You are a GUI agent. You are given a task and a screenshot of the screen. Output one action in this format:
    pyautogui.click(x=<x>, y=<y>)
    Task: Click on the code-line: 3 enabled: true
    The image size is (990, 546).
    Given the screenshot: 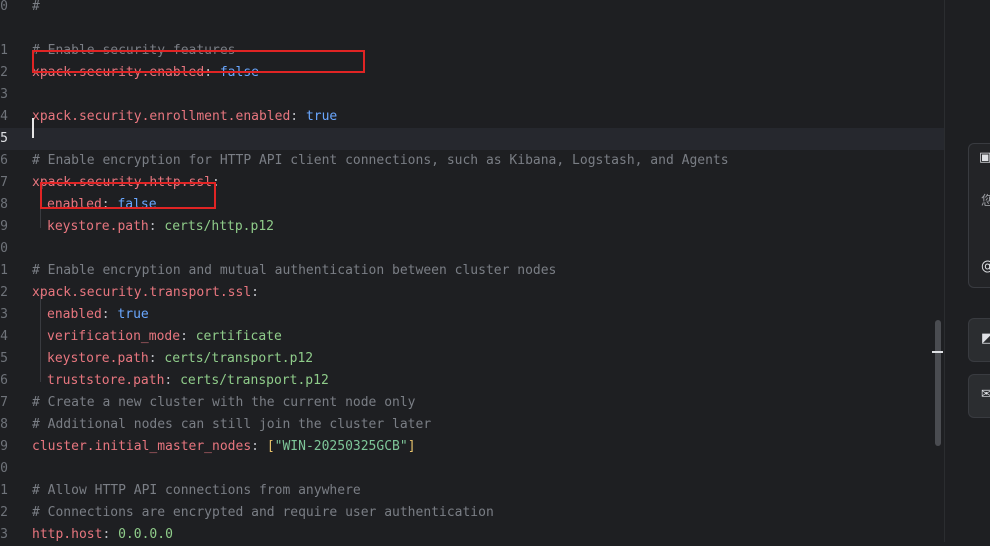 What is the action you would take?
    pyautogui.click(x=472, y=315)
    